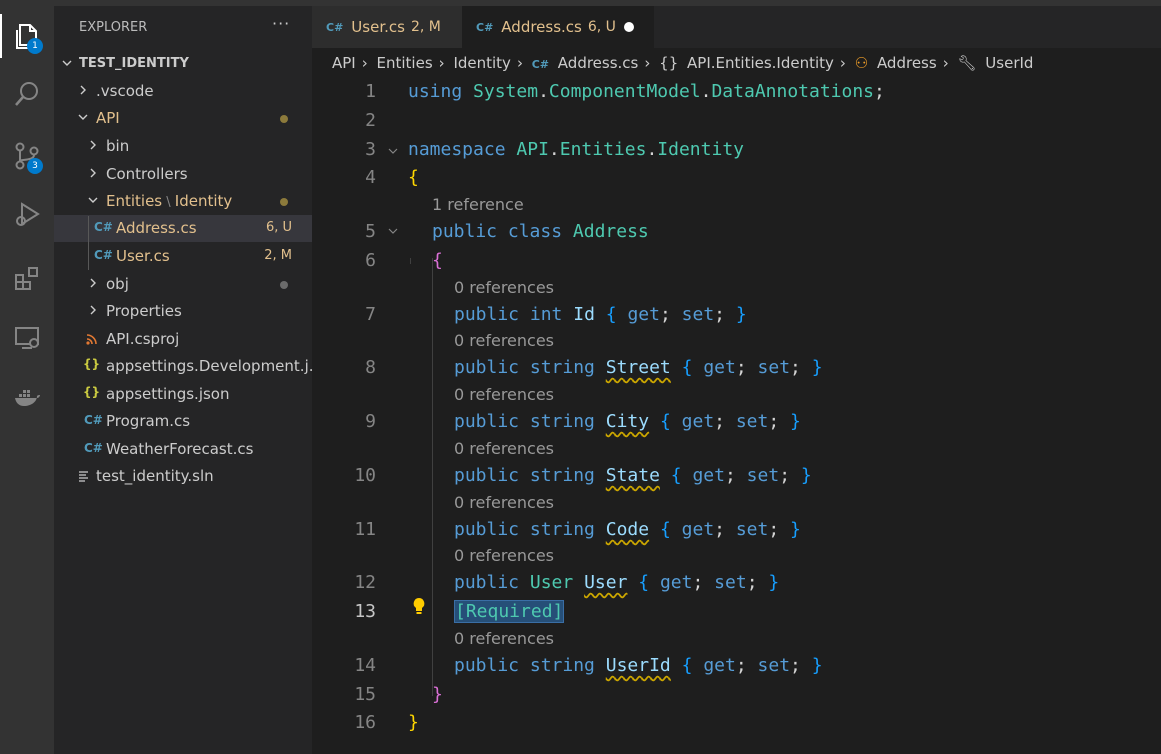  I want to click on class-icon: ⚇, so click(861, 63).